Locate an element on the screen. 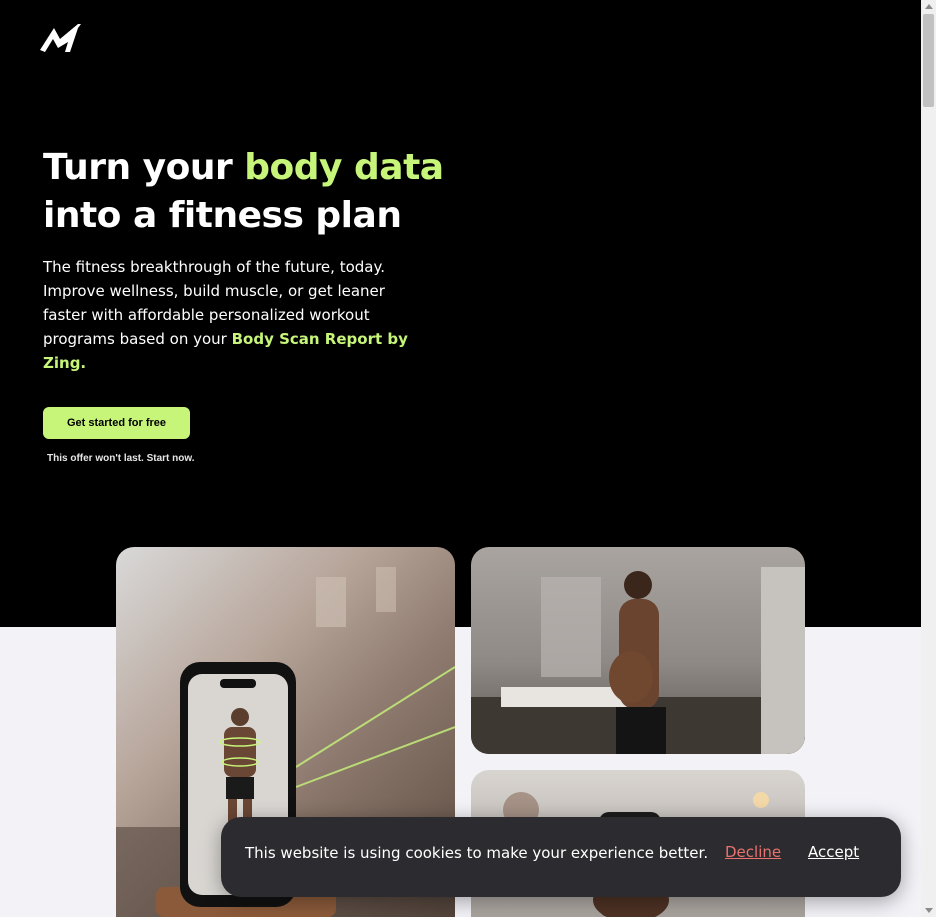  headline-part2: into a fitness plan is located at coordinates (222, 215).